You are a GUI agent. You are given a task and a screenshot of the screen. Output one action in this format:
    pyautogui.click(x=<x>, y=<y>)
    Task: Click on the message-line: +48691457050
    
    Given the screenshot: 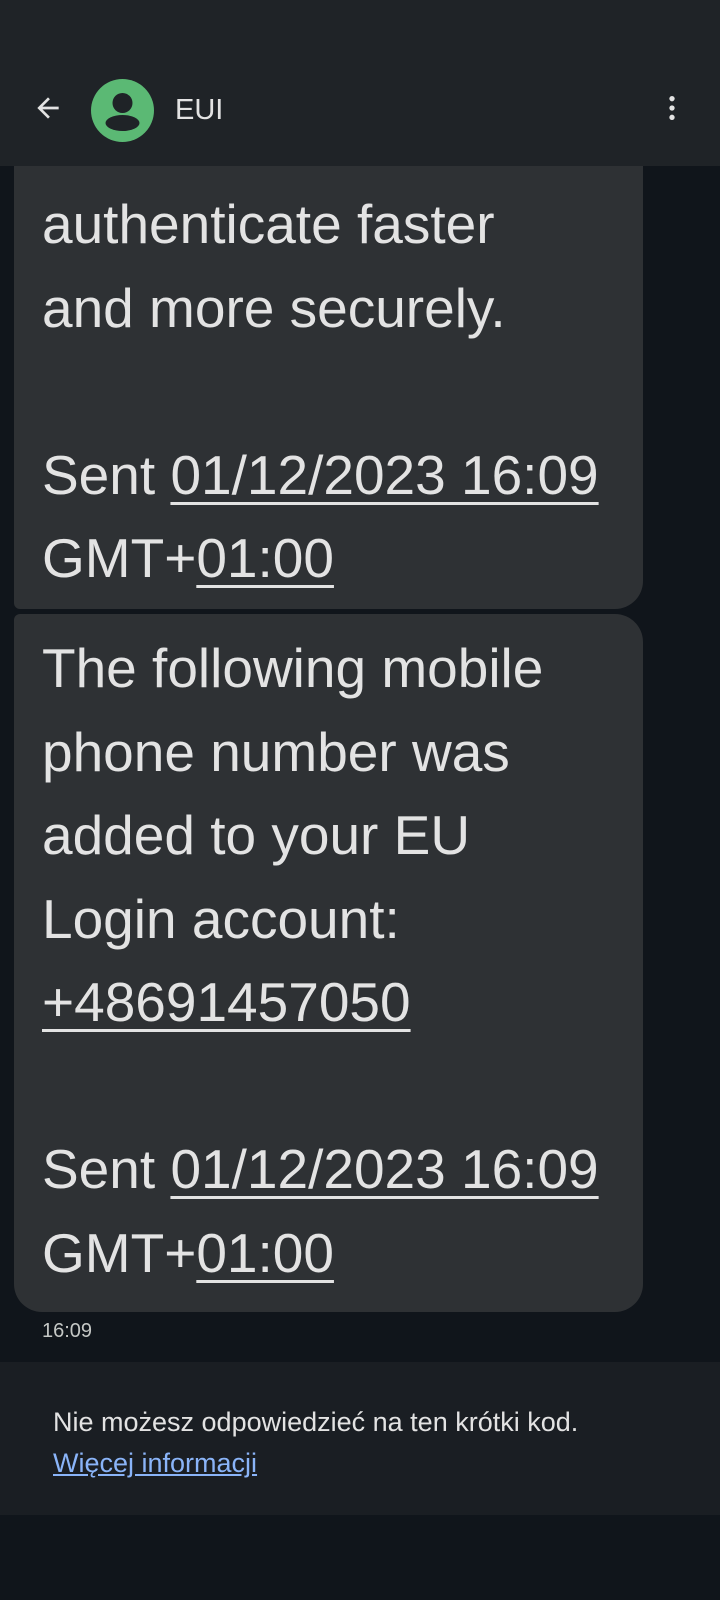 What is the action you would take?
    pyautogui.click(x=328, y=1003)
    